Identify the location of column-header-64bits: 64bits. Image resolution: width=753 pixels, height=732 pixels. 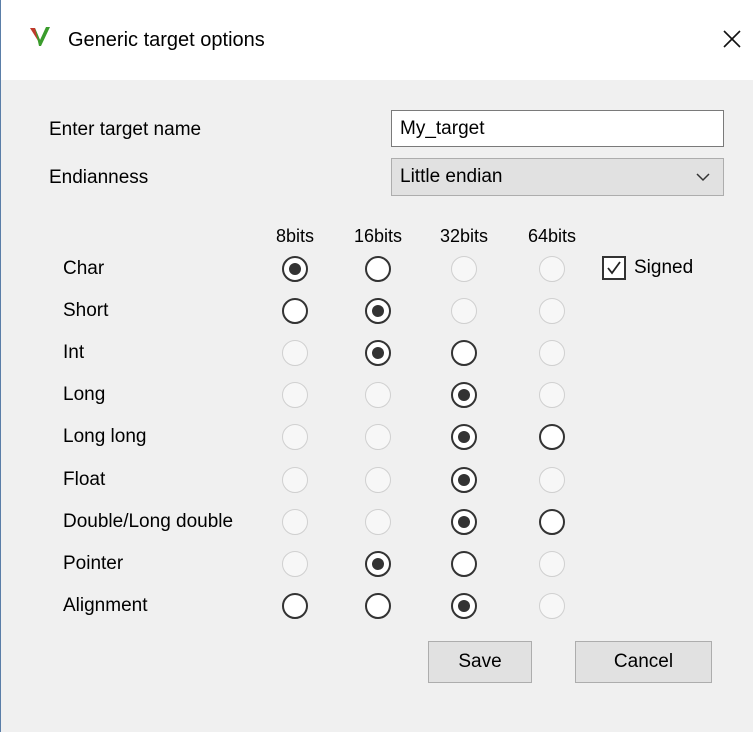
(552, 236).